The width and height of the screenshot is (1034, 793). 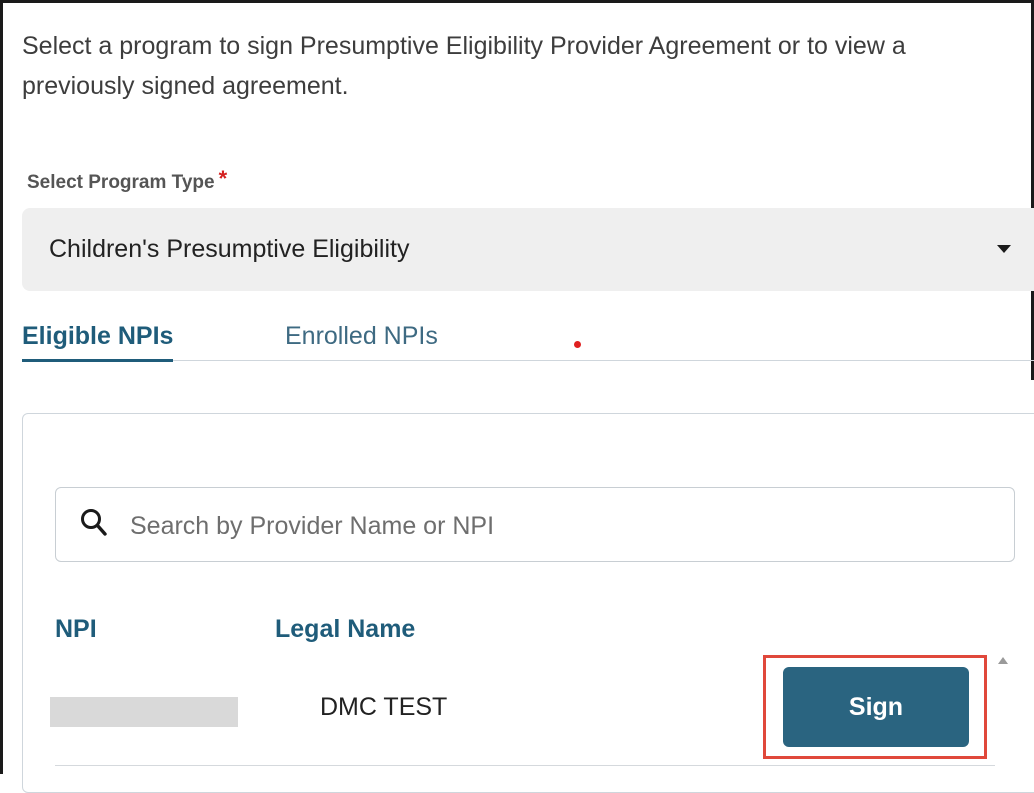 I want to click on column-header-npi: NPI, so click(x=76, y=629).